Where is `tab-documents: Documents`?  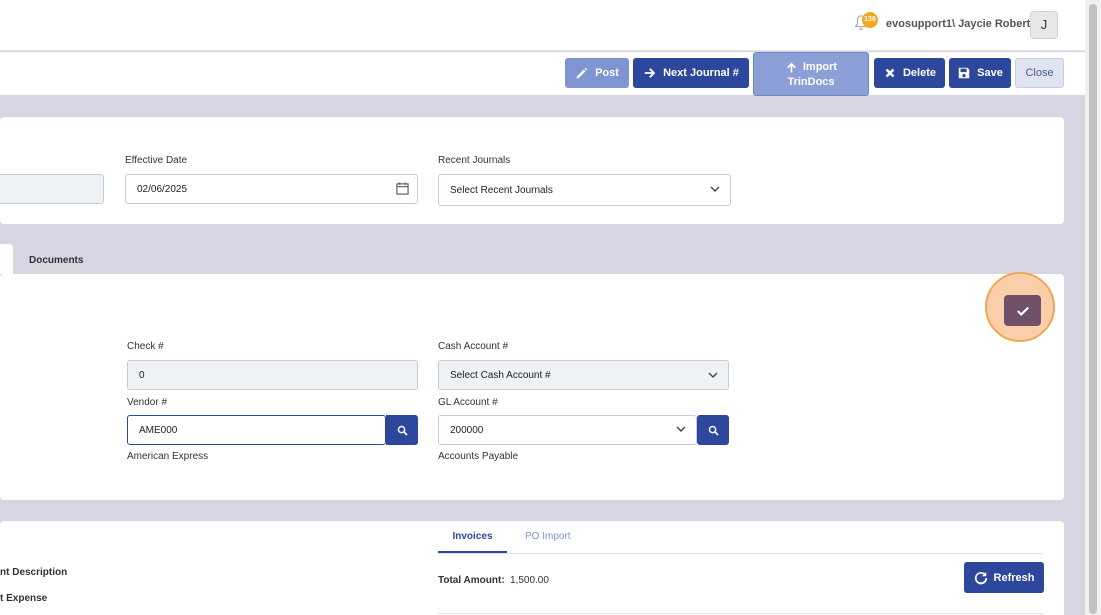
tab-documents: Documents is located at coordinates (56, 260).